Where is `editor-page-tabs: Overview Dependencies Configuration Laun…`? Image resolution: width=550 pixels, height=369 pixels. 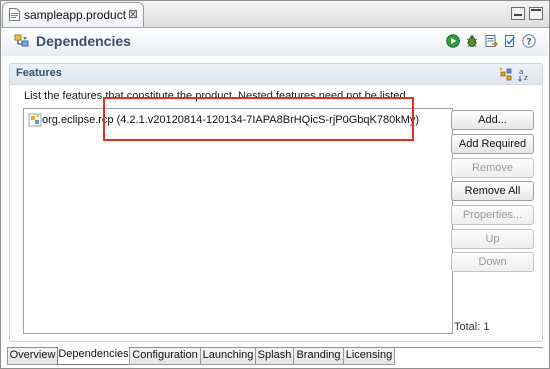
editor-page-tabs: Overview Dependencies Configuration Laun… is located at coordinates (275, 356).